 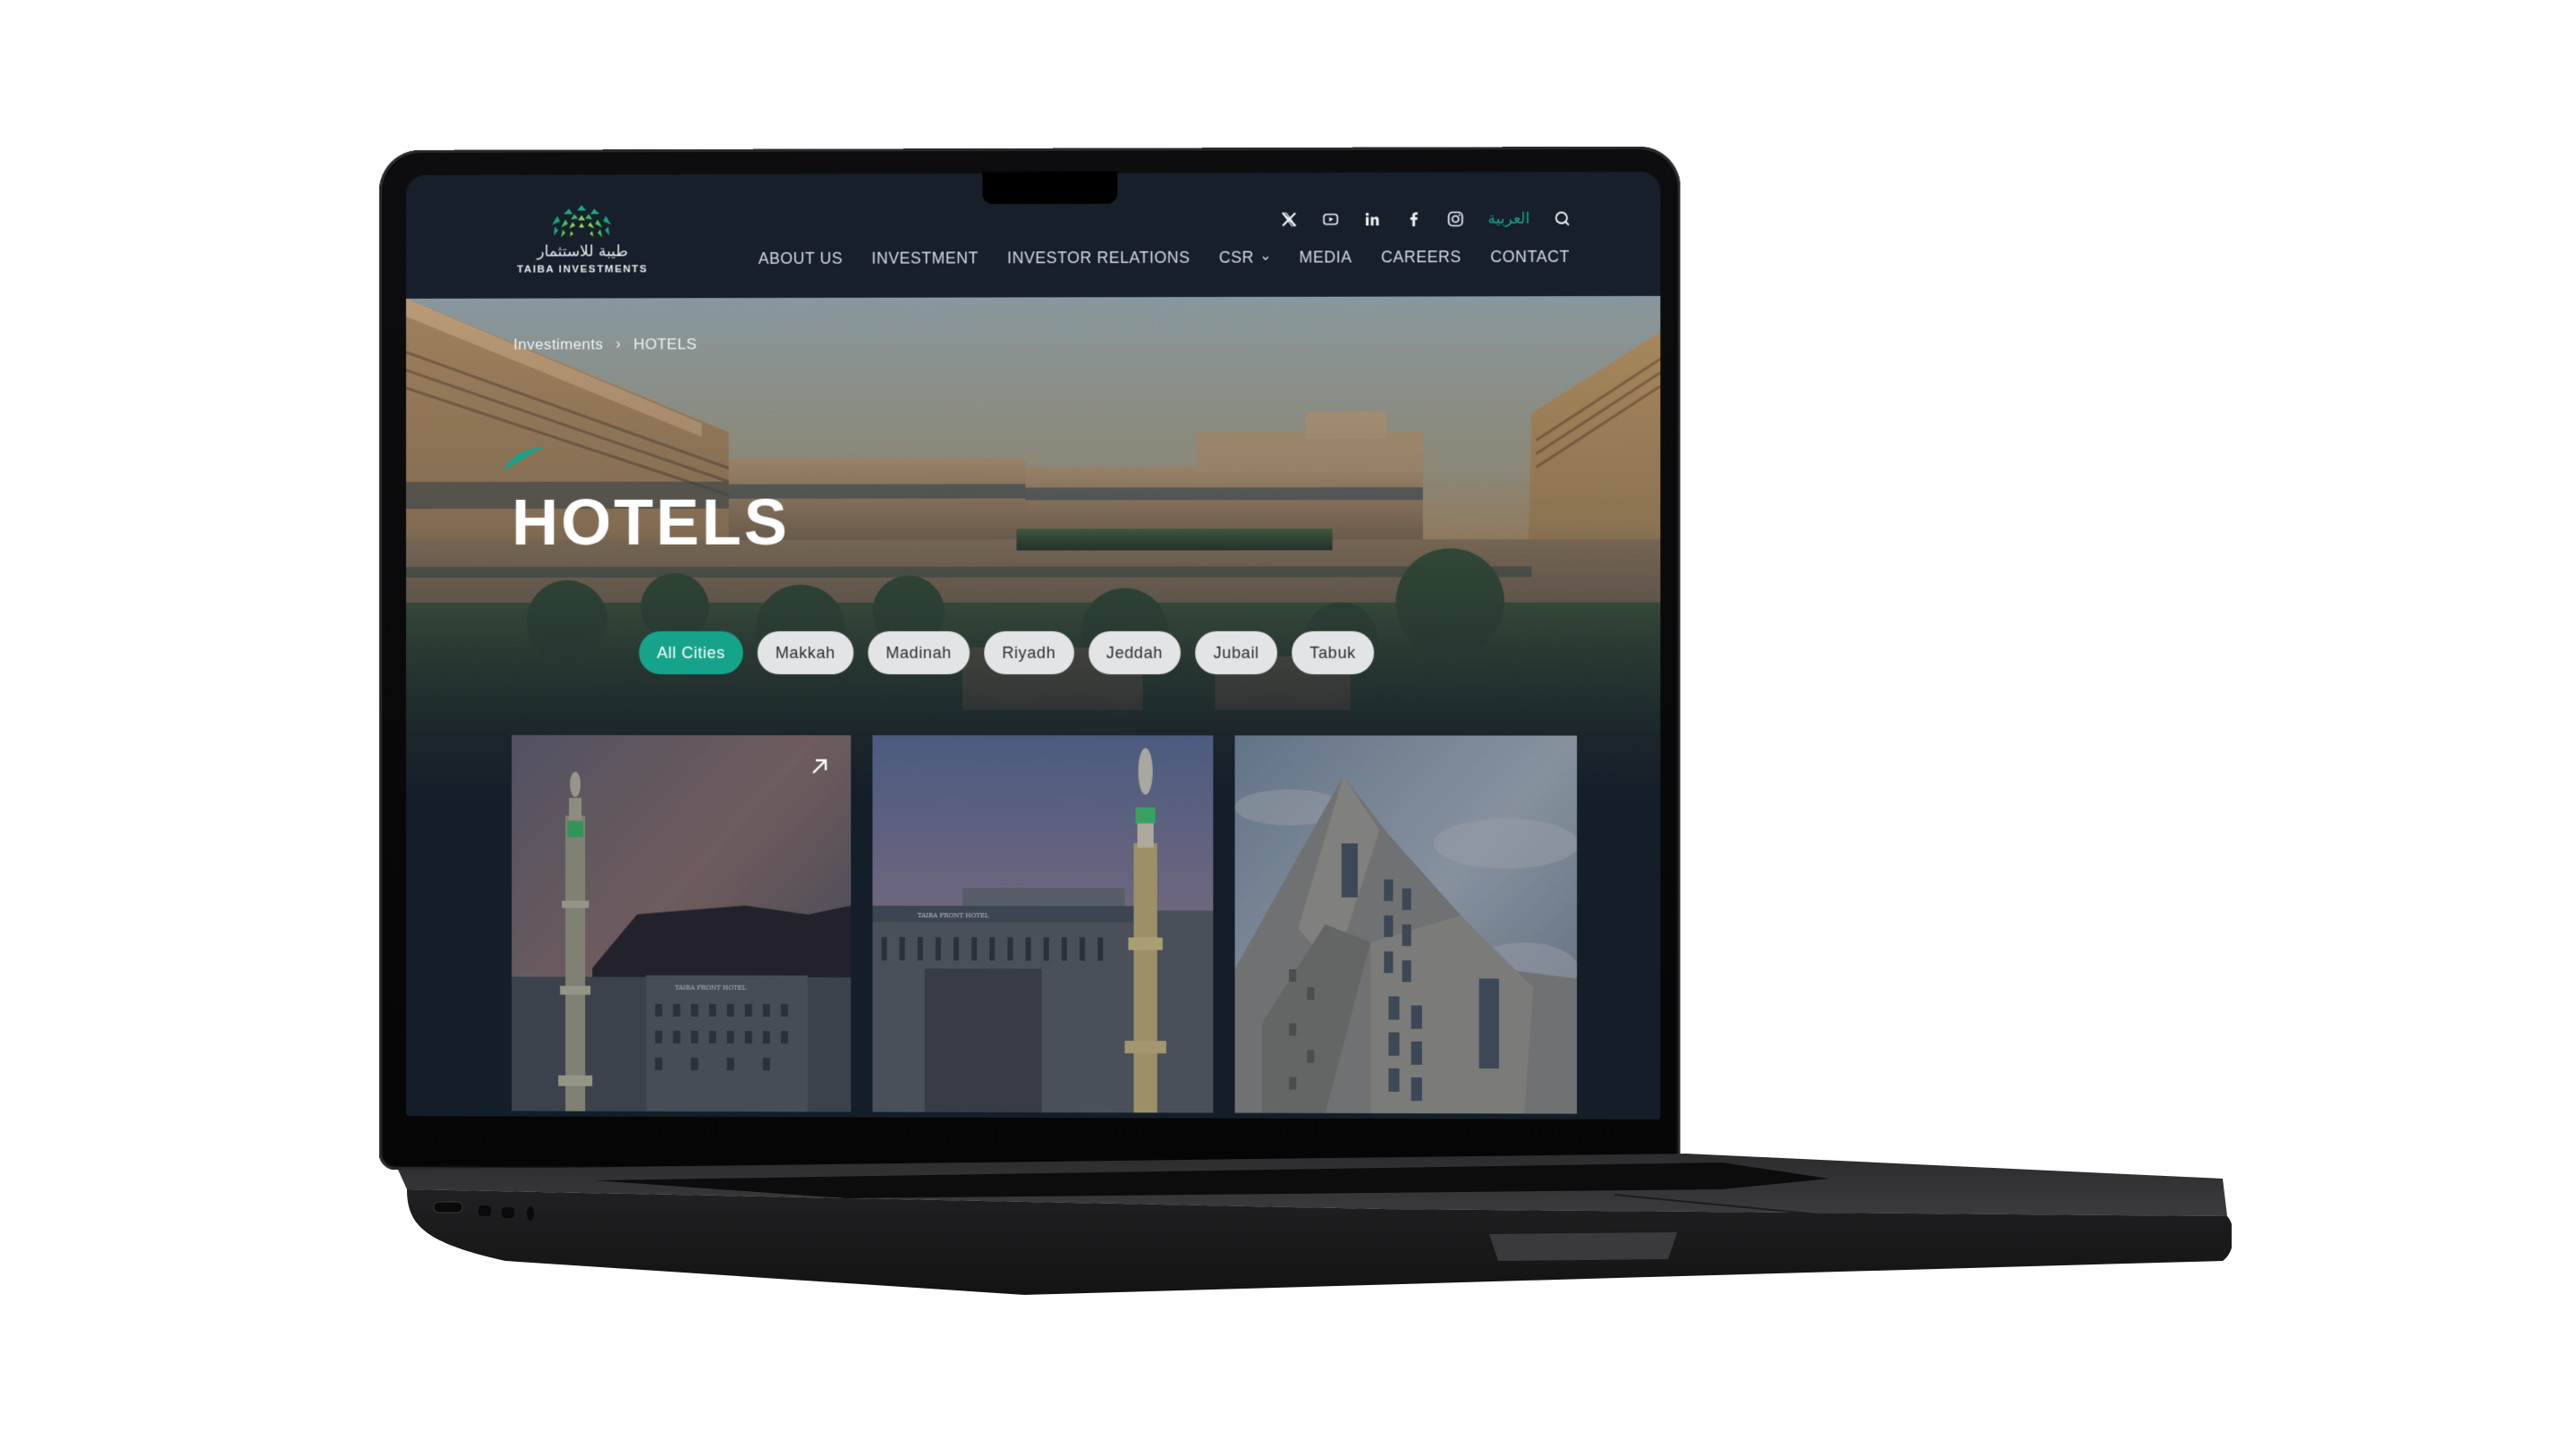 I want to click on chevron-down-icon, so click(x=1265, y=257).